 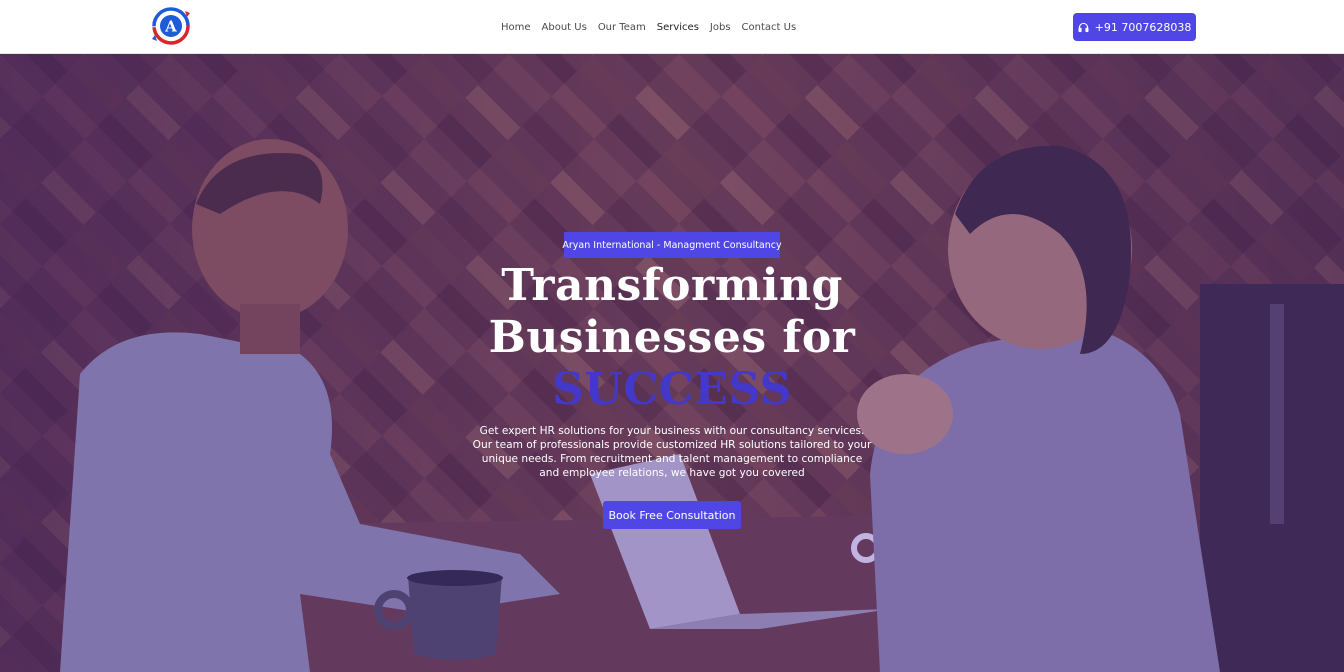 I want to click on headline-line-1: Transforming, so click(x=672, y=285).